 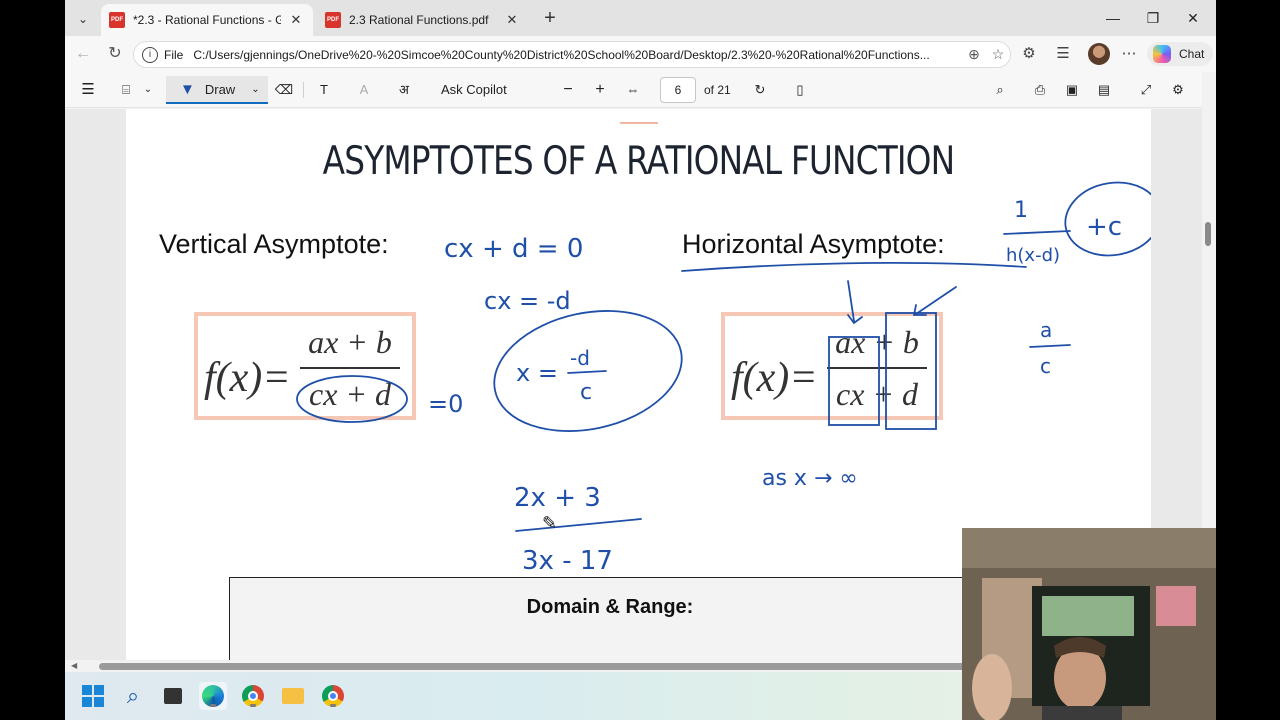 I want to click on ink-h-x-minus-d: h(x-d), so click(x=1033, y=255).